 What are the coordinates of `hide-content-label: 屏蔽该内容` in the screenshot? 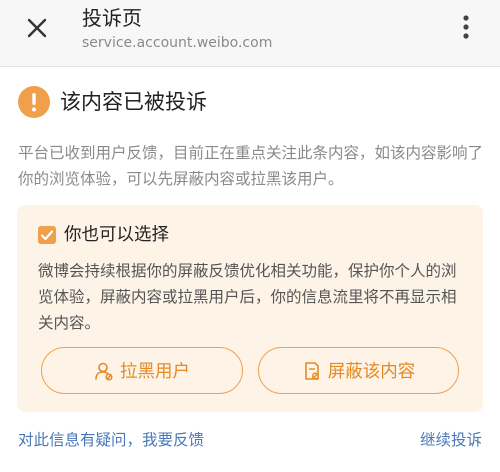 It's located at (371, 372).